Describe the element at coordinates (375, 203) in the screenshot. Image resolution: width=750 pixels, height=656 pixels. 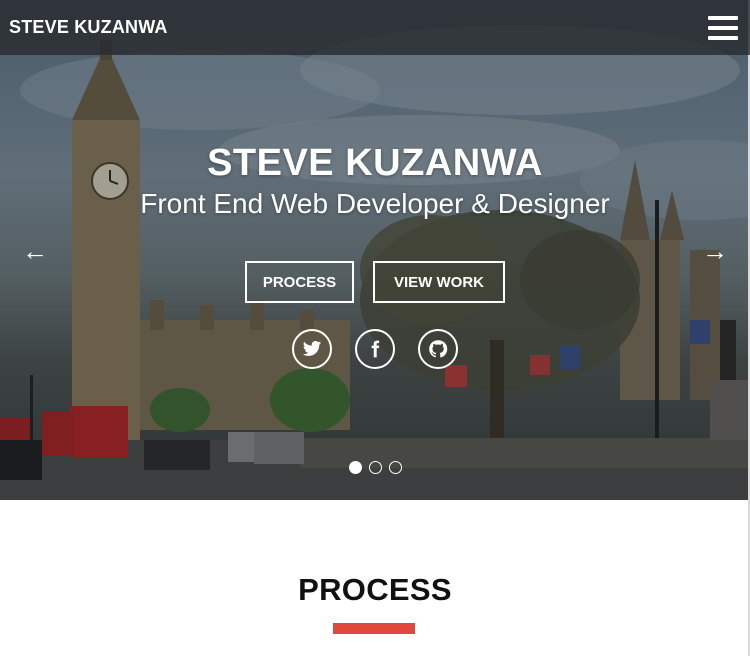
I see `hero-subtitle: Front End Web Developer & Designer` at that location.